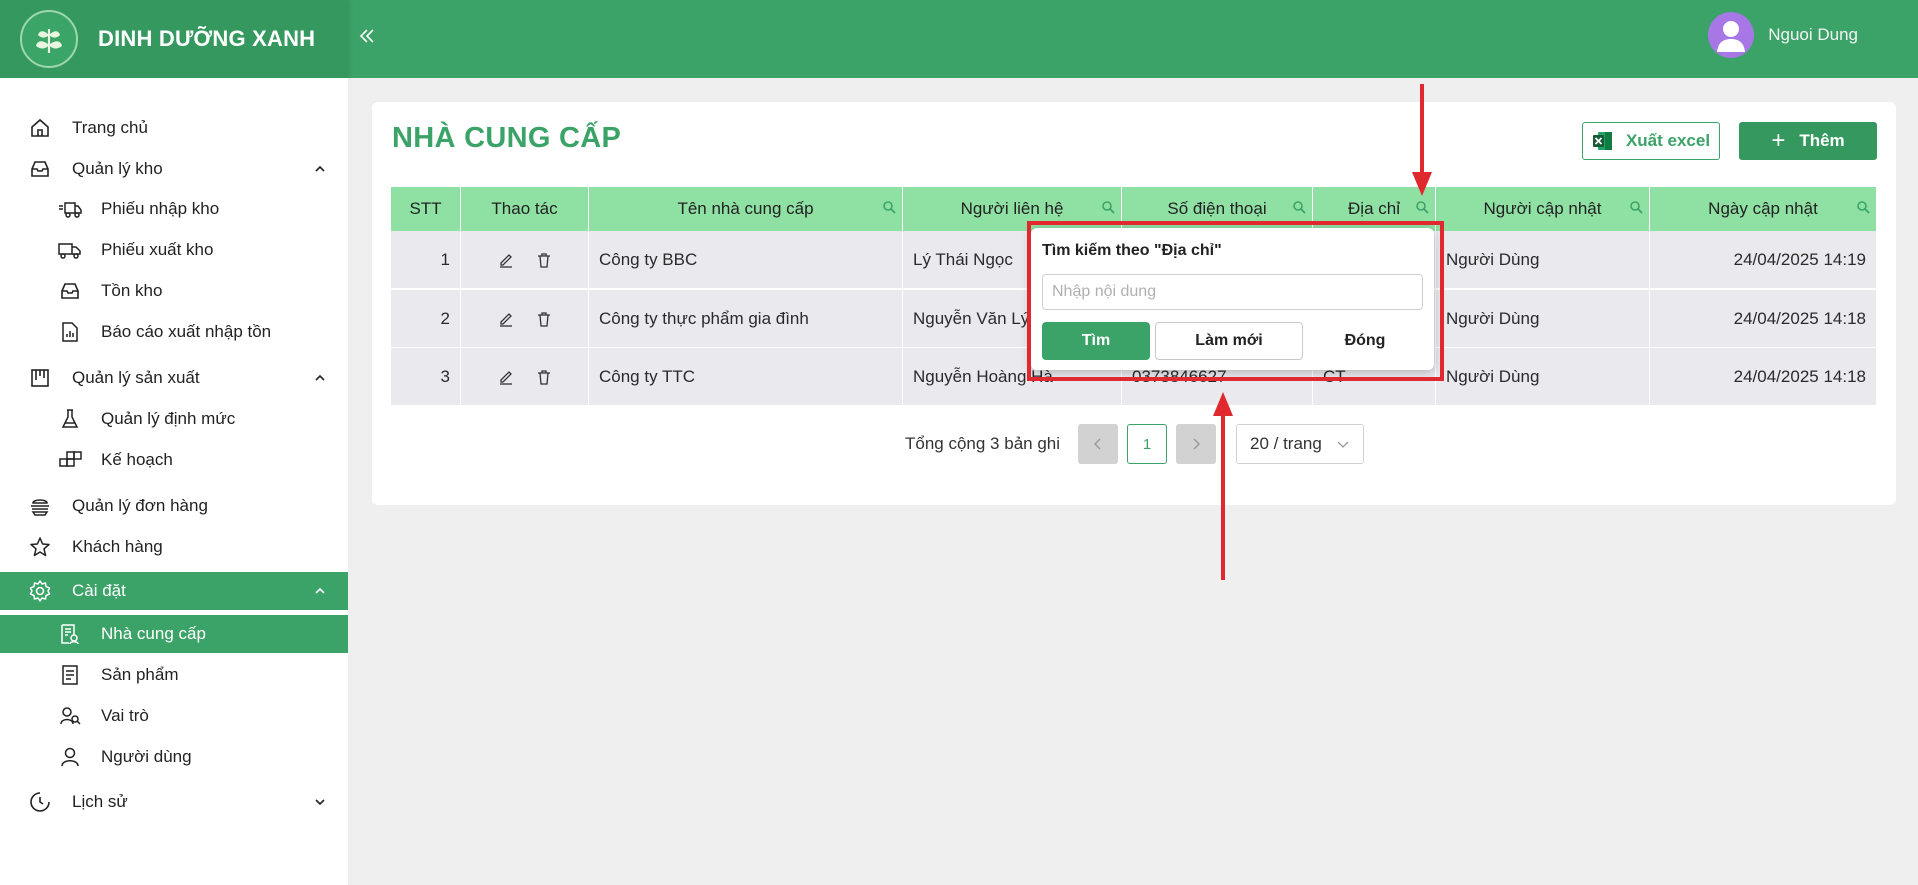 The image size is (1918, 885). Describe the element at coordinates (146, 756) in the screenshot. I see `sidebar-item-label: Người dùng` at that location.